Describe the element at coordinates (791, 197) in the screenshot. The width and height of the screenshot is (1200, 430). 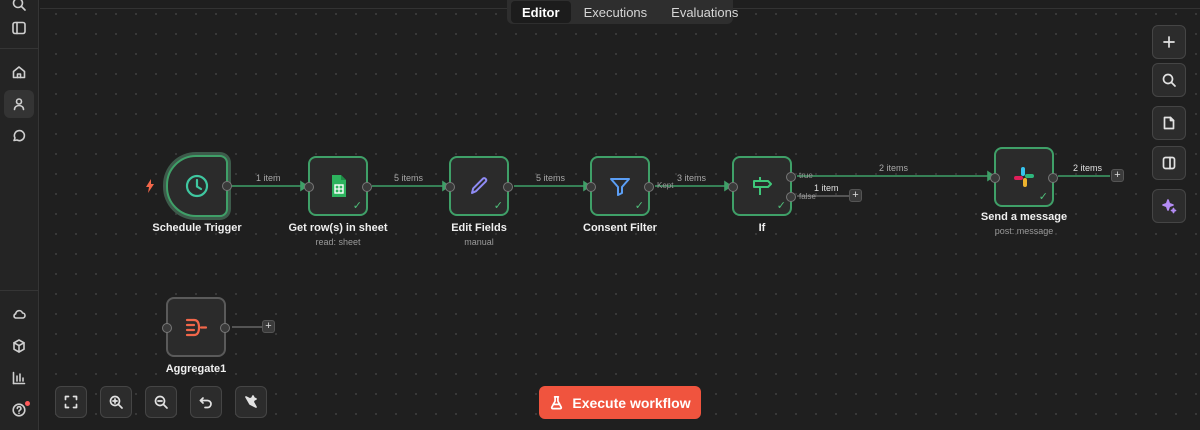
I see `false-output-handle` at that location.